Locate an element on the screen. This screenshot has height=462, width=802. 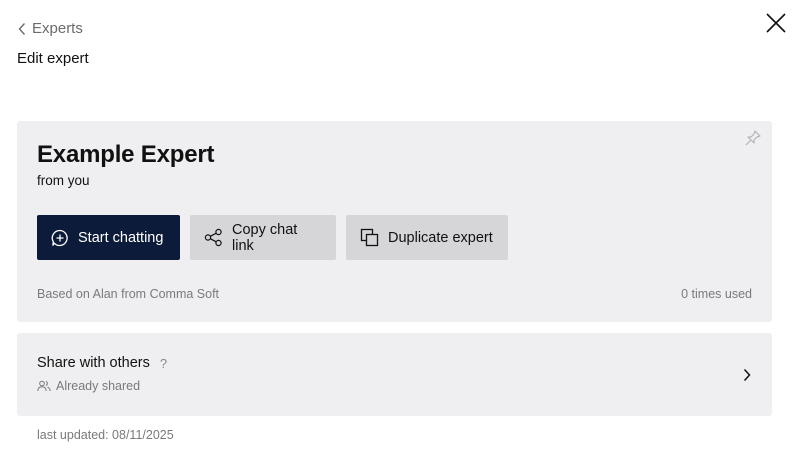
page-title: Edit expert is located at coordinates (53, 58).